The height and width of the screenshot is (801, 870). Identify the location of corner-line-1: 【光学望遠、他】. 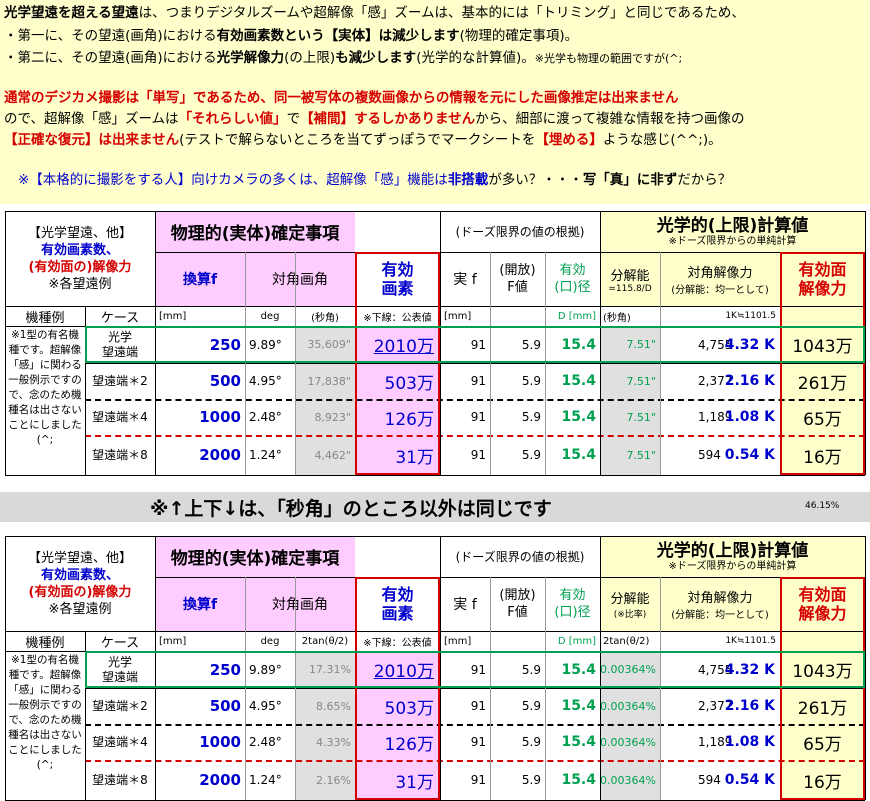
(79, 558).